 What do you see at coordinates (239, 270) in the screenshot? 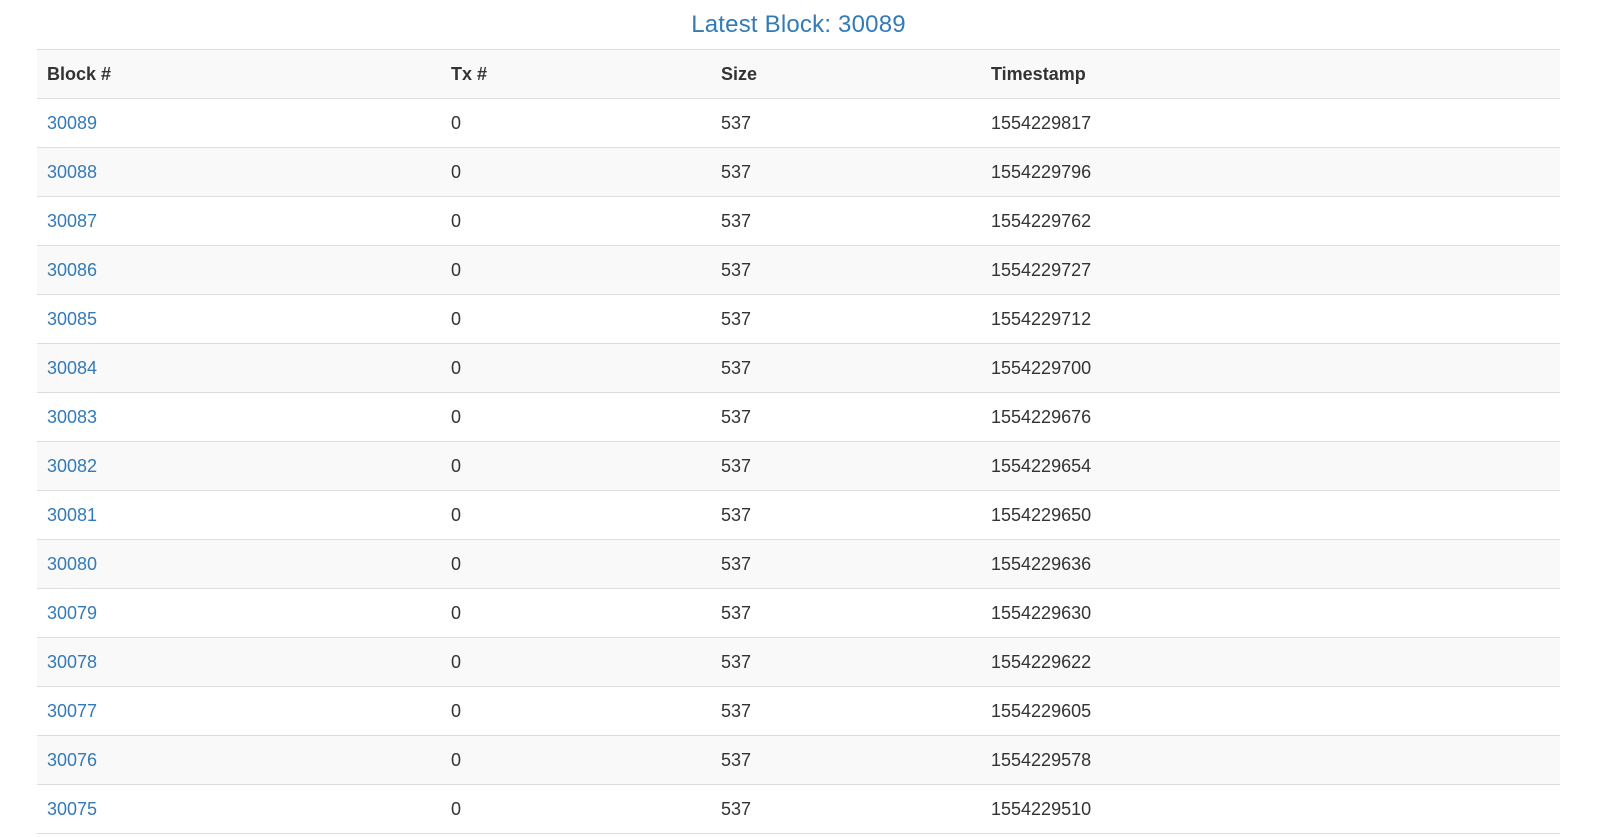
I see `block-number-cell: 30086` at bounding box center [239, 270].